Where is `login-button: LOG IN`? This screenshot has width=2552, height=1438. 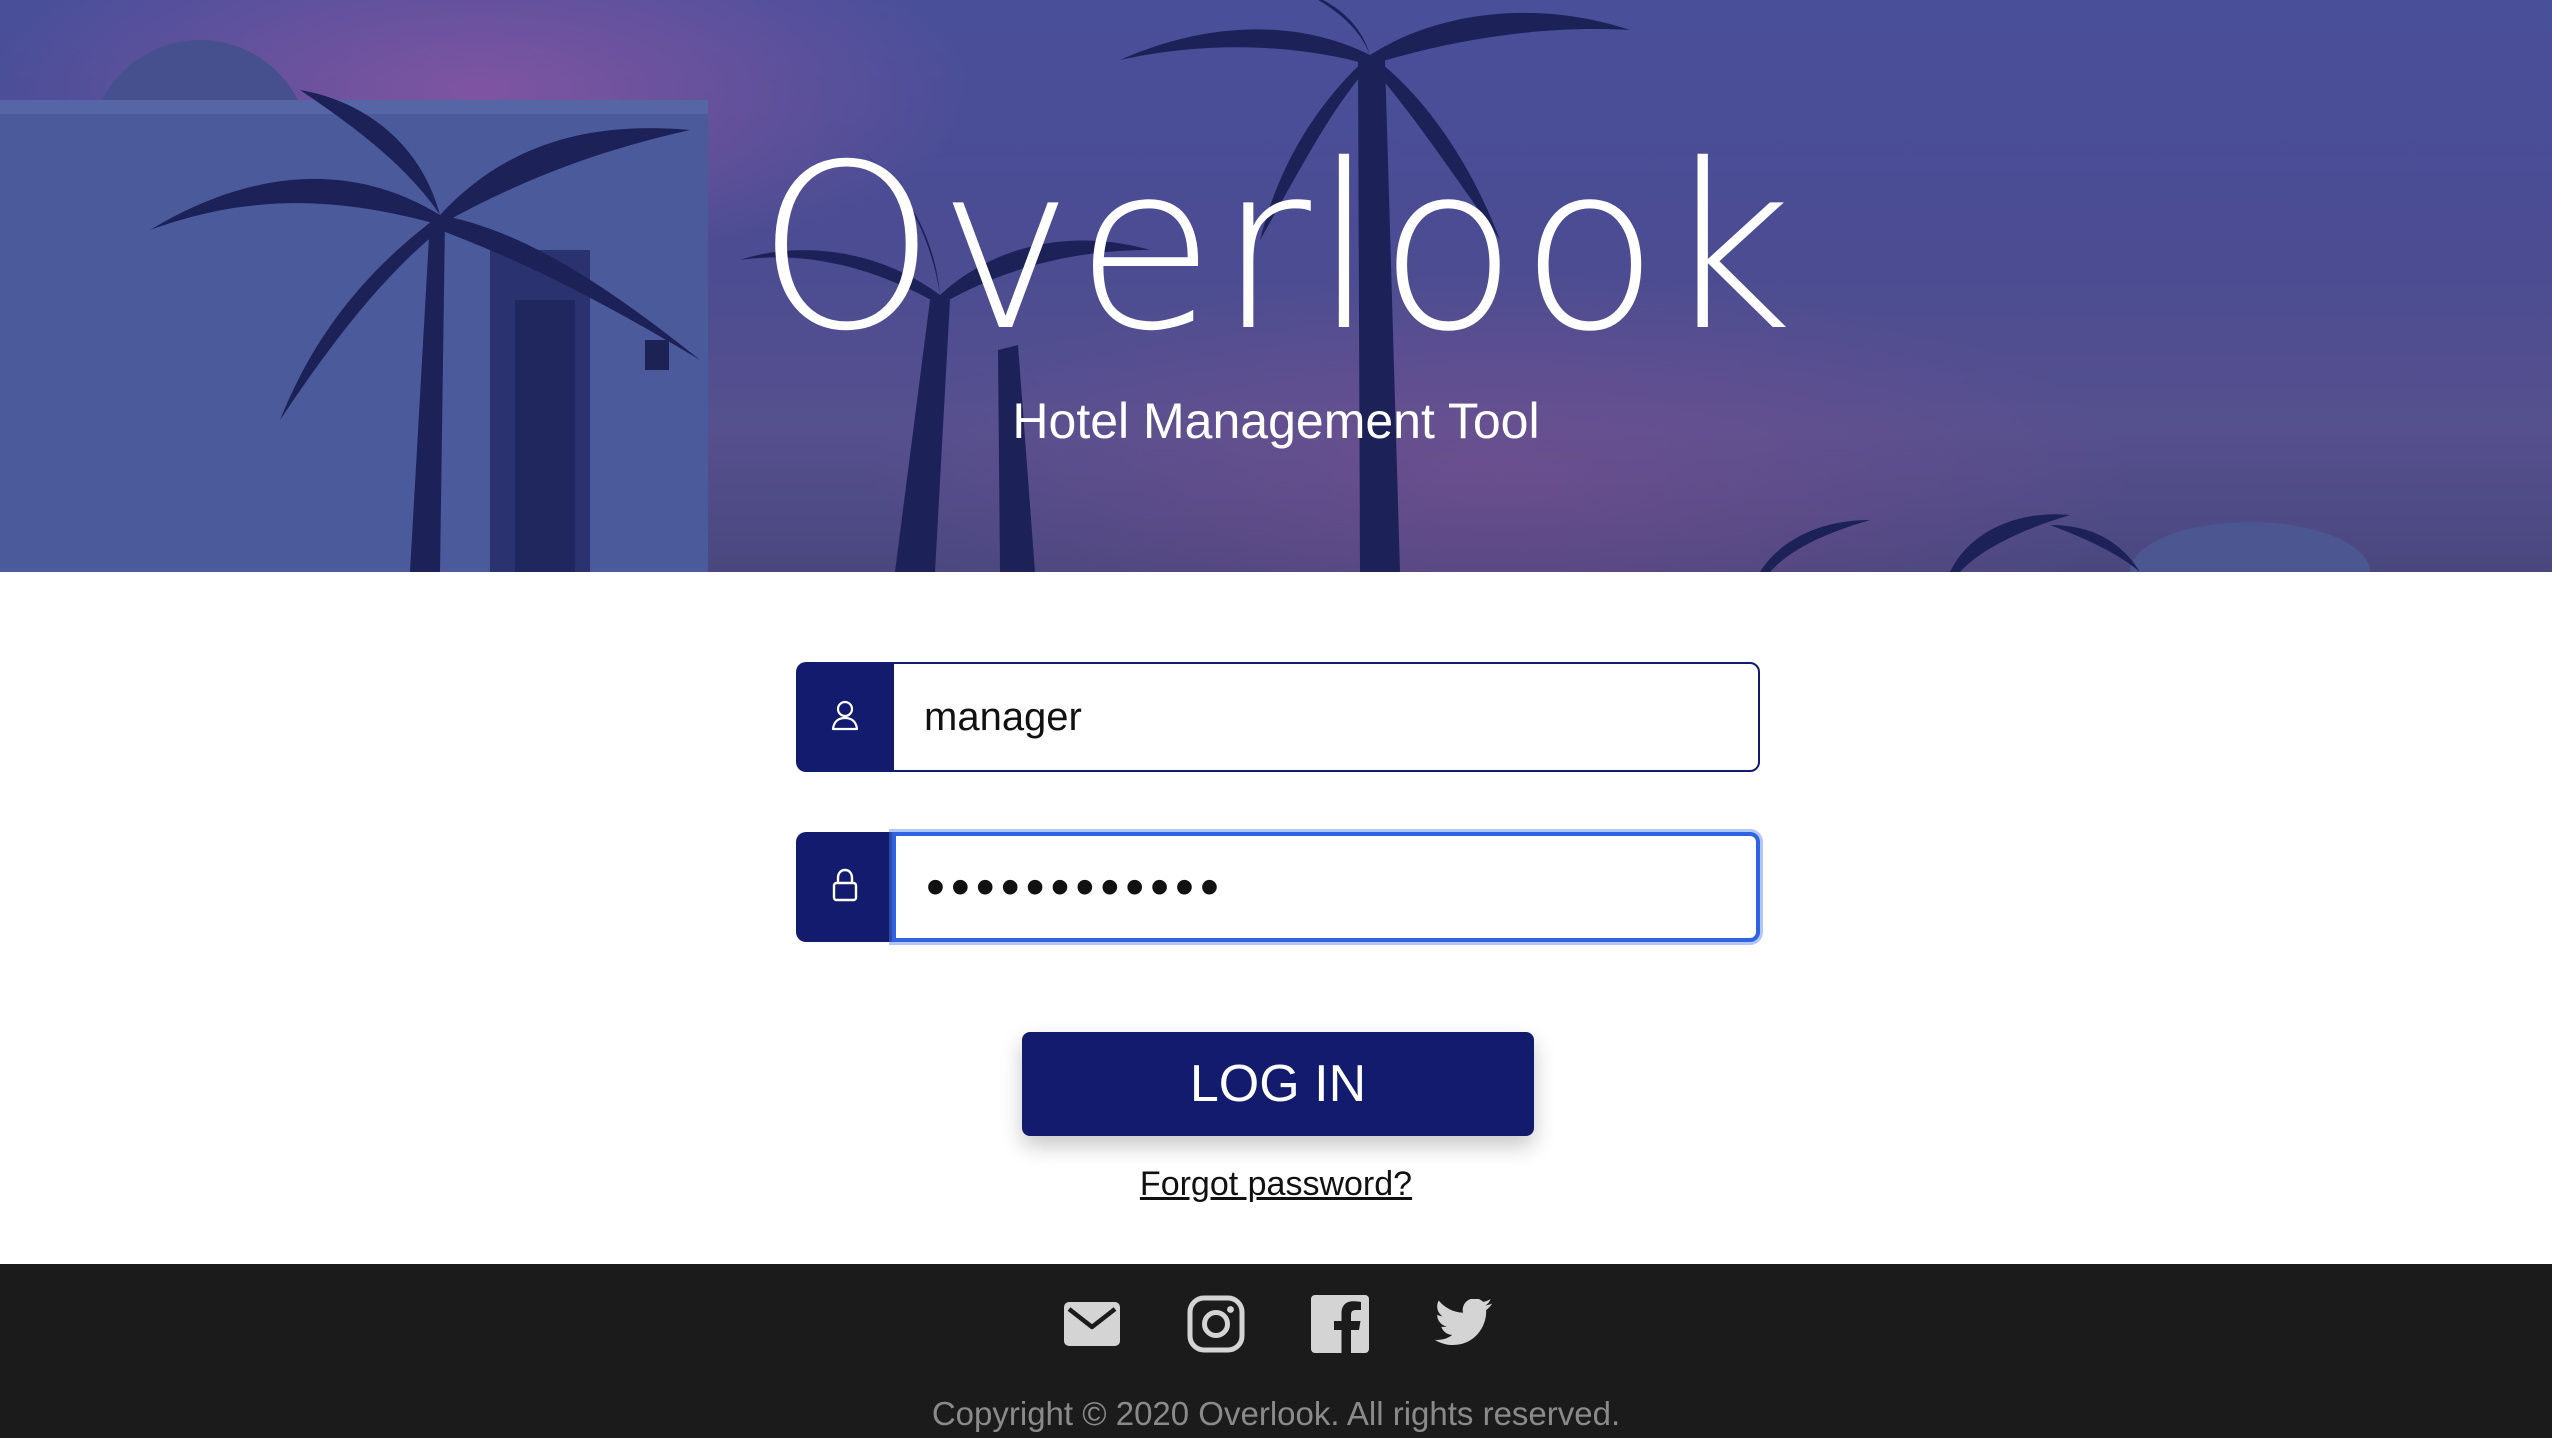 login-button: LOG IN is located at coordinates (1278, 1084).